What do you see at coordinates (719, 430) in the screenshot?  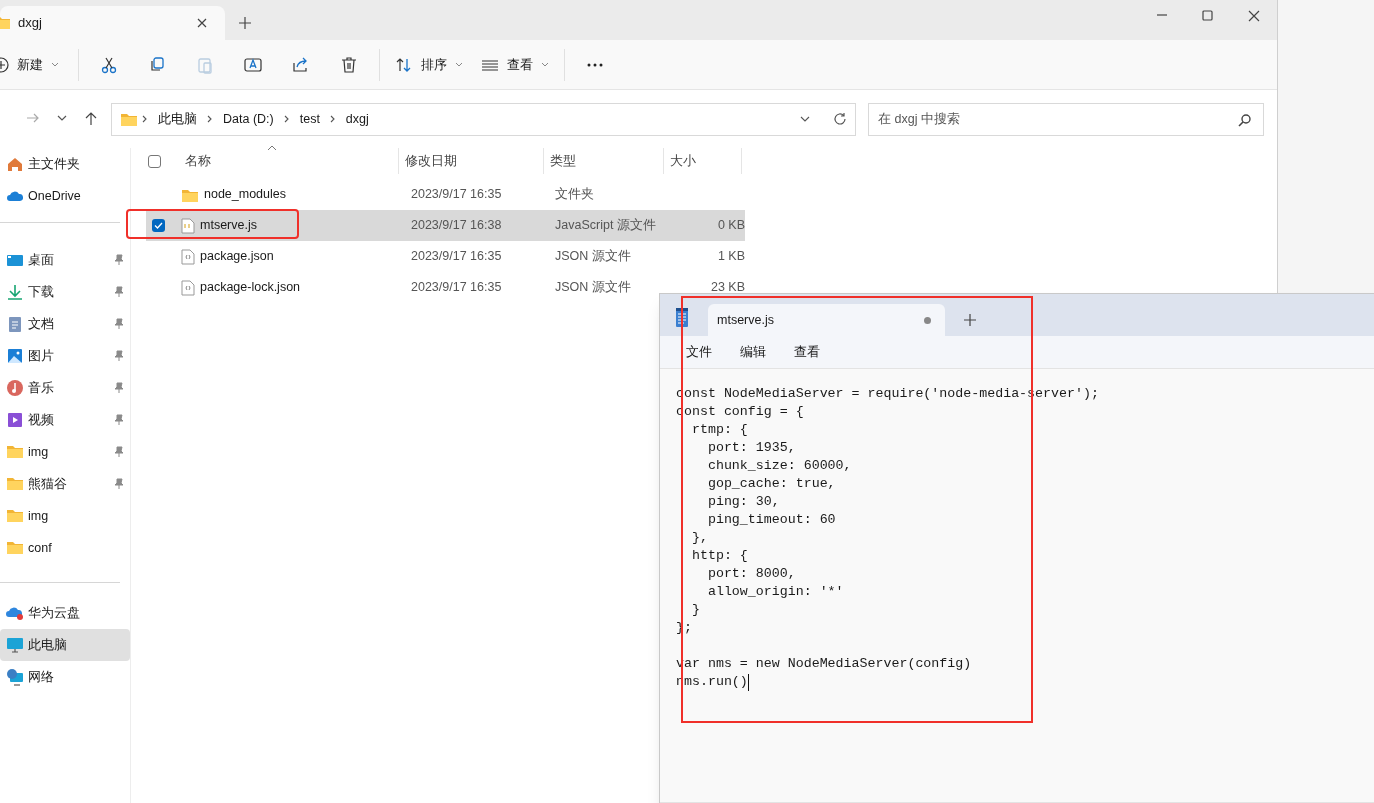 I see `code-line: rtmp: {` at bounding box center [719, 430].